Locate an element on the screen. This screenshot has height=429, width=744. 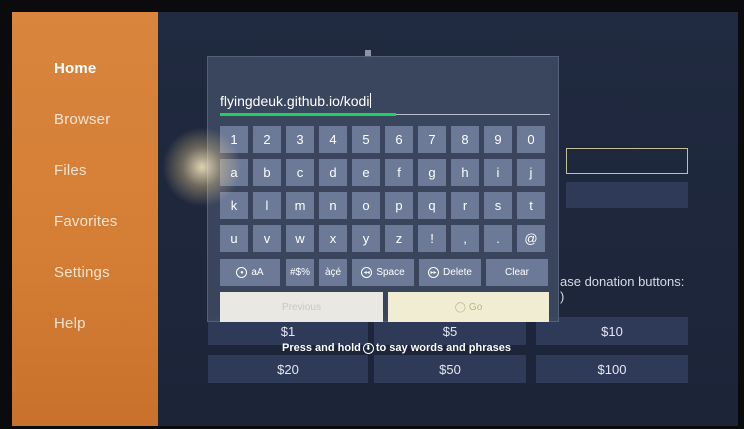
key: 6 is located at coordinates (399, 139).